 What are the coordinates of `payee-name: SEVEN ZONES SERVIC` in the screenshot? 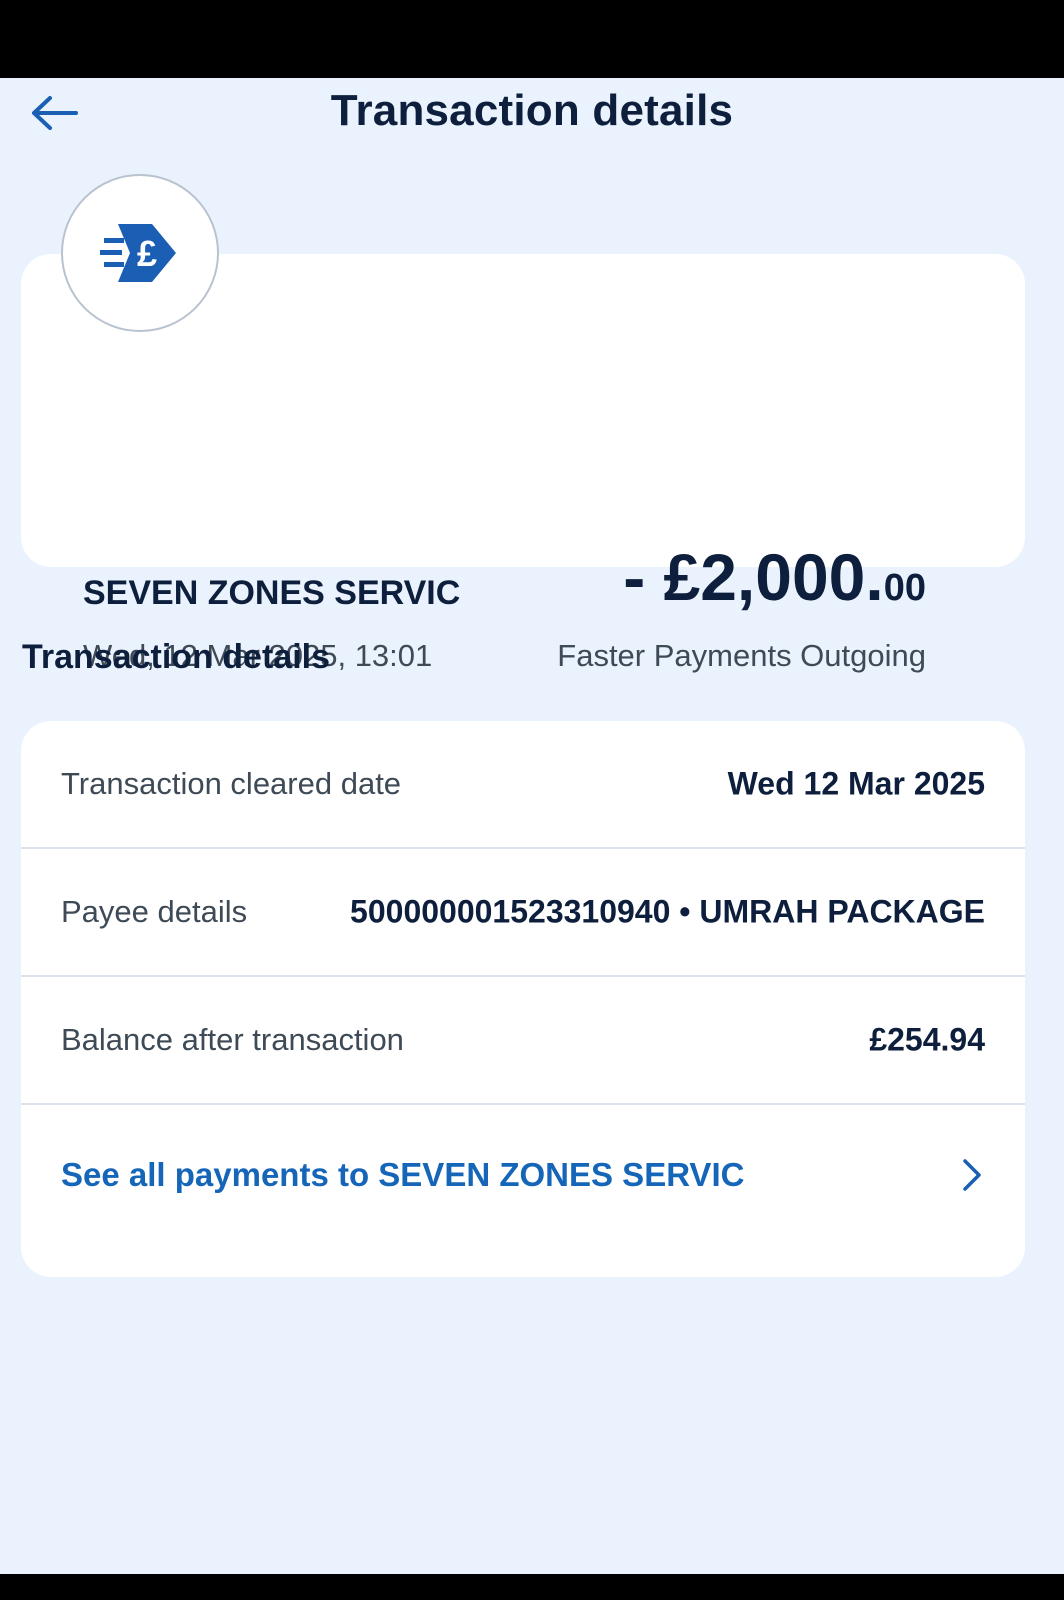 It's located at (272, 593).